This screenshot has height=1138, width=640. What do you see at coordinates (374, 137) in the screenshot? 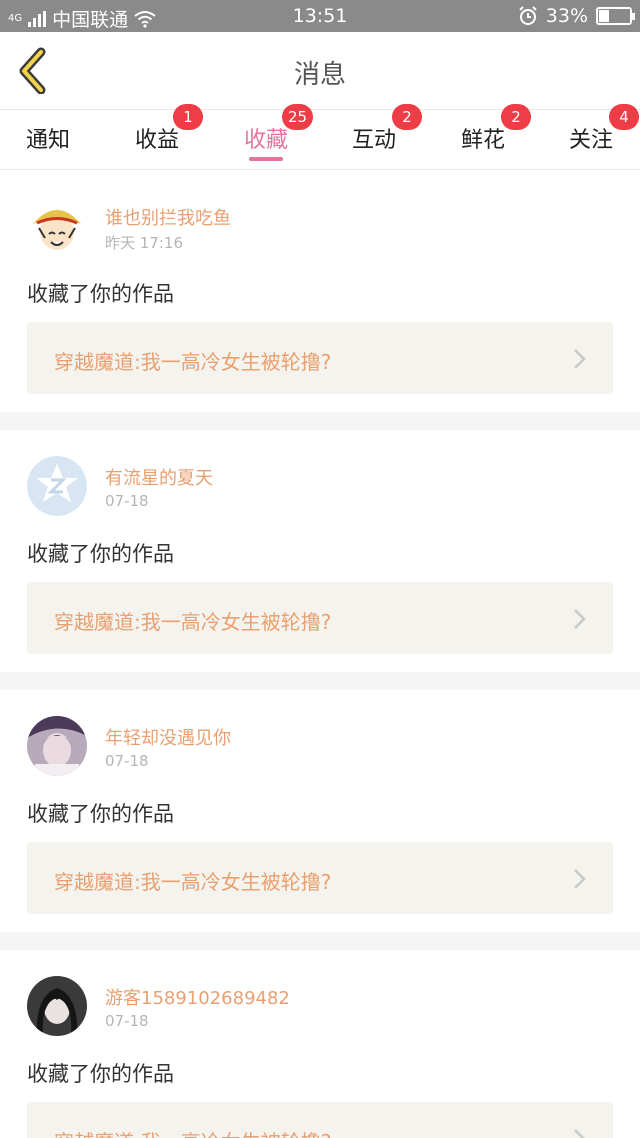
I see `tab-interactions: 互动 2` at bounding box center [374, 137].